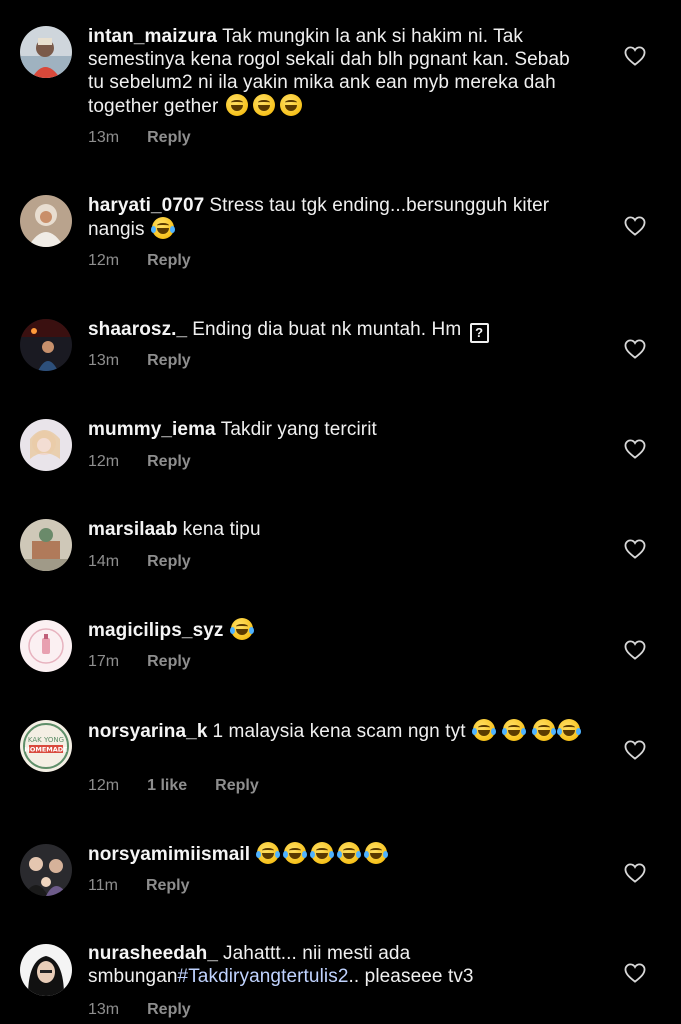 This screenshot has height=1024, width=681. I want to click on comment-body: marsilaab kena tipu, so click(338, 529).